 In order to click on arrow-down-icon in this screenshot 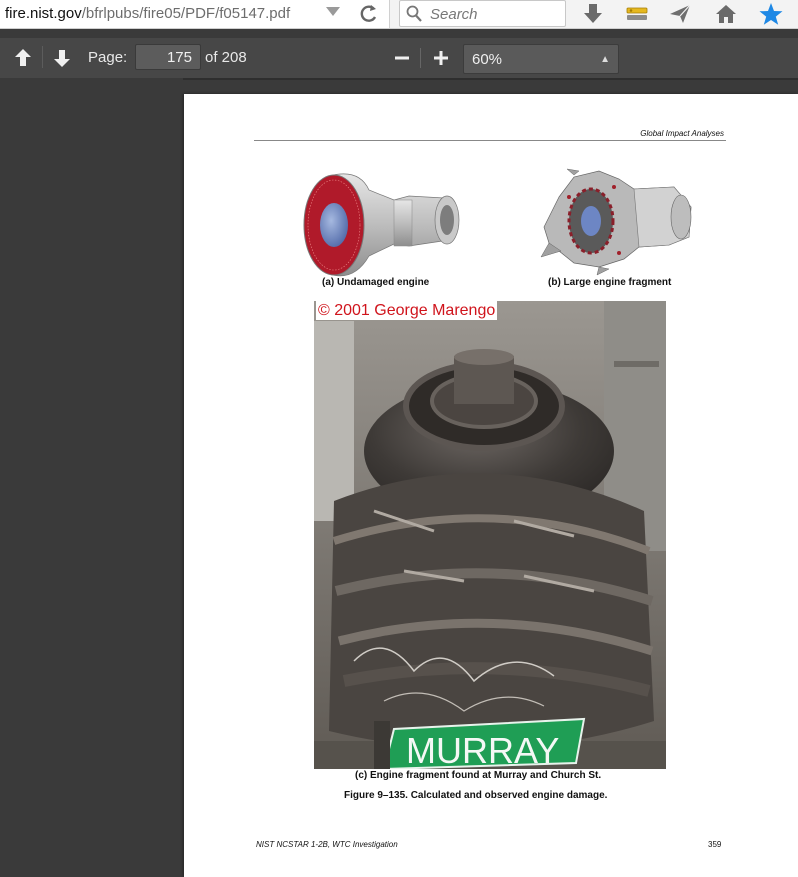, I will do `click(62, 58)`.